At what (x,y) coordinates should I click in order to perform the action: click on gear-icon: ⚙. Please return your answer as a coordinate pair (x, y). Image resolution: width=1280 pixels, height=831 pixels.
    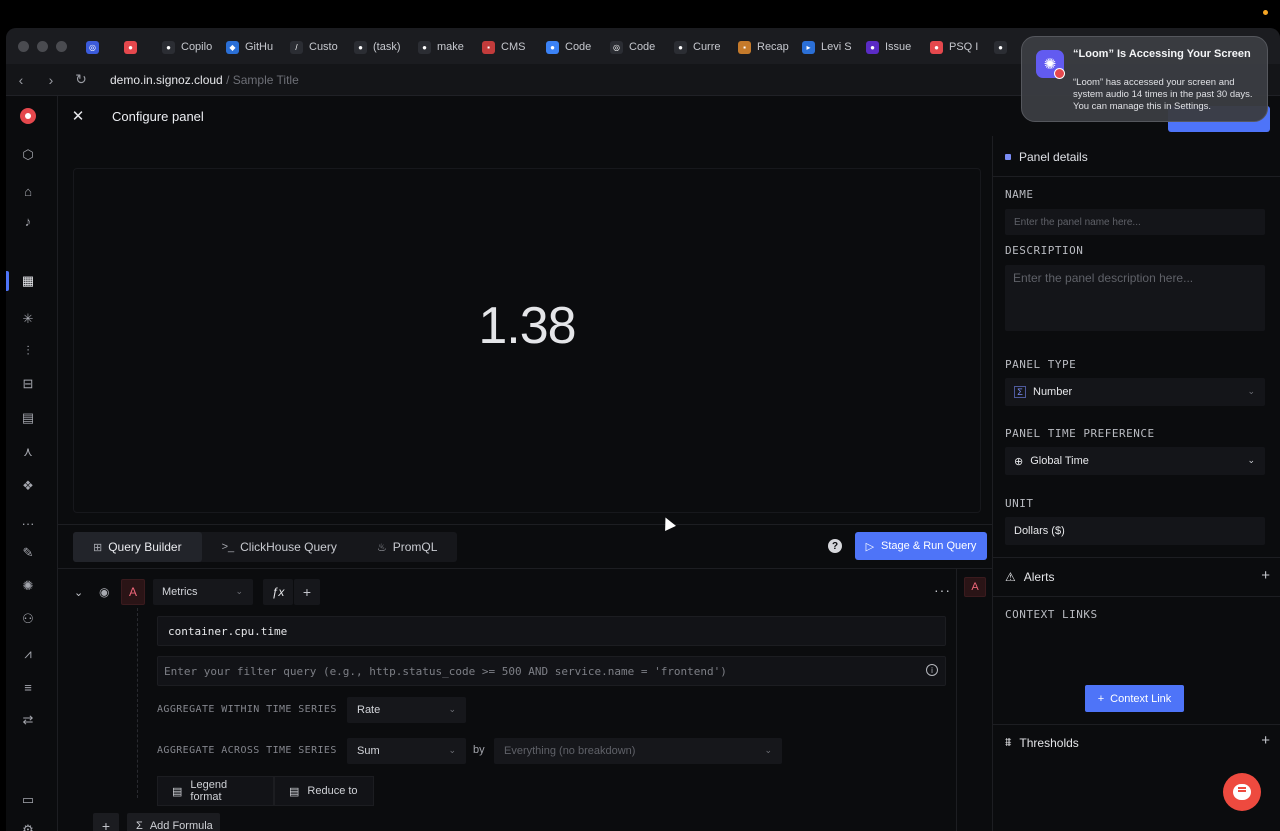
    Looking at the image, I should click on (28, 825).